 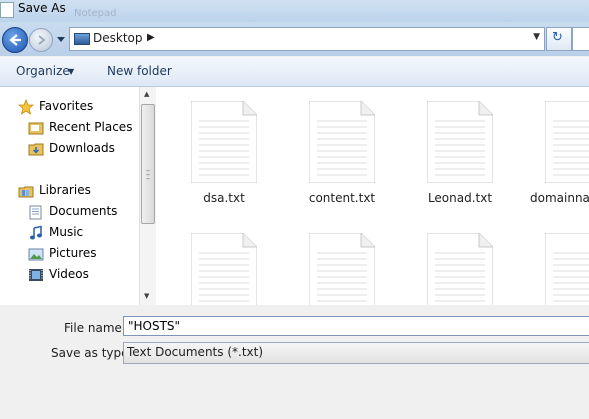 I want to click on recent-places-icon, so click(x=36, y=128).